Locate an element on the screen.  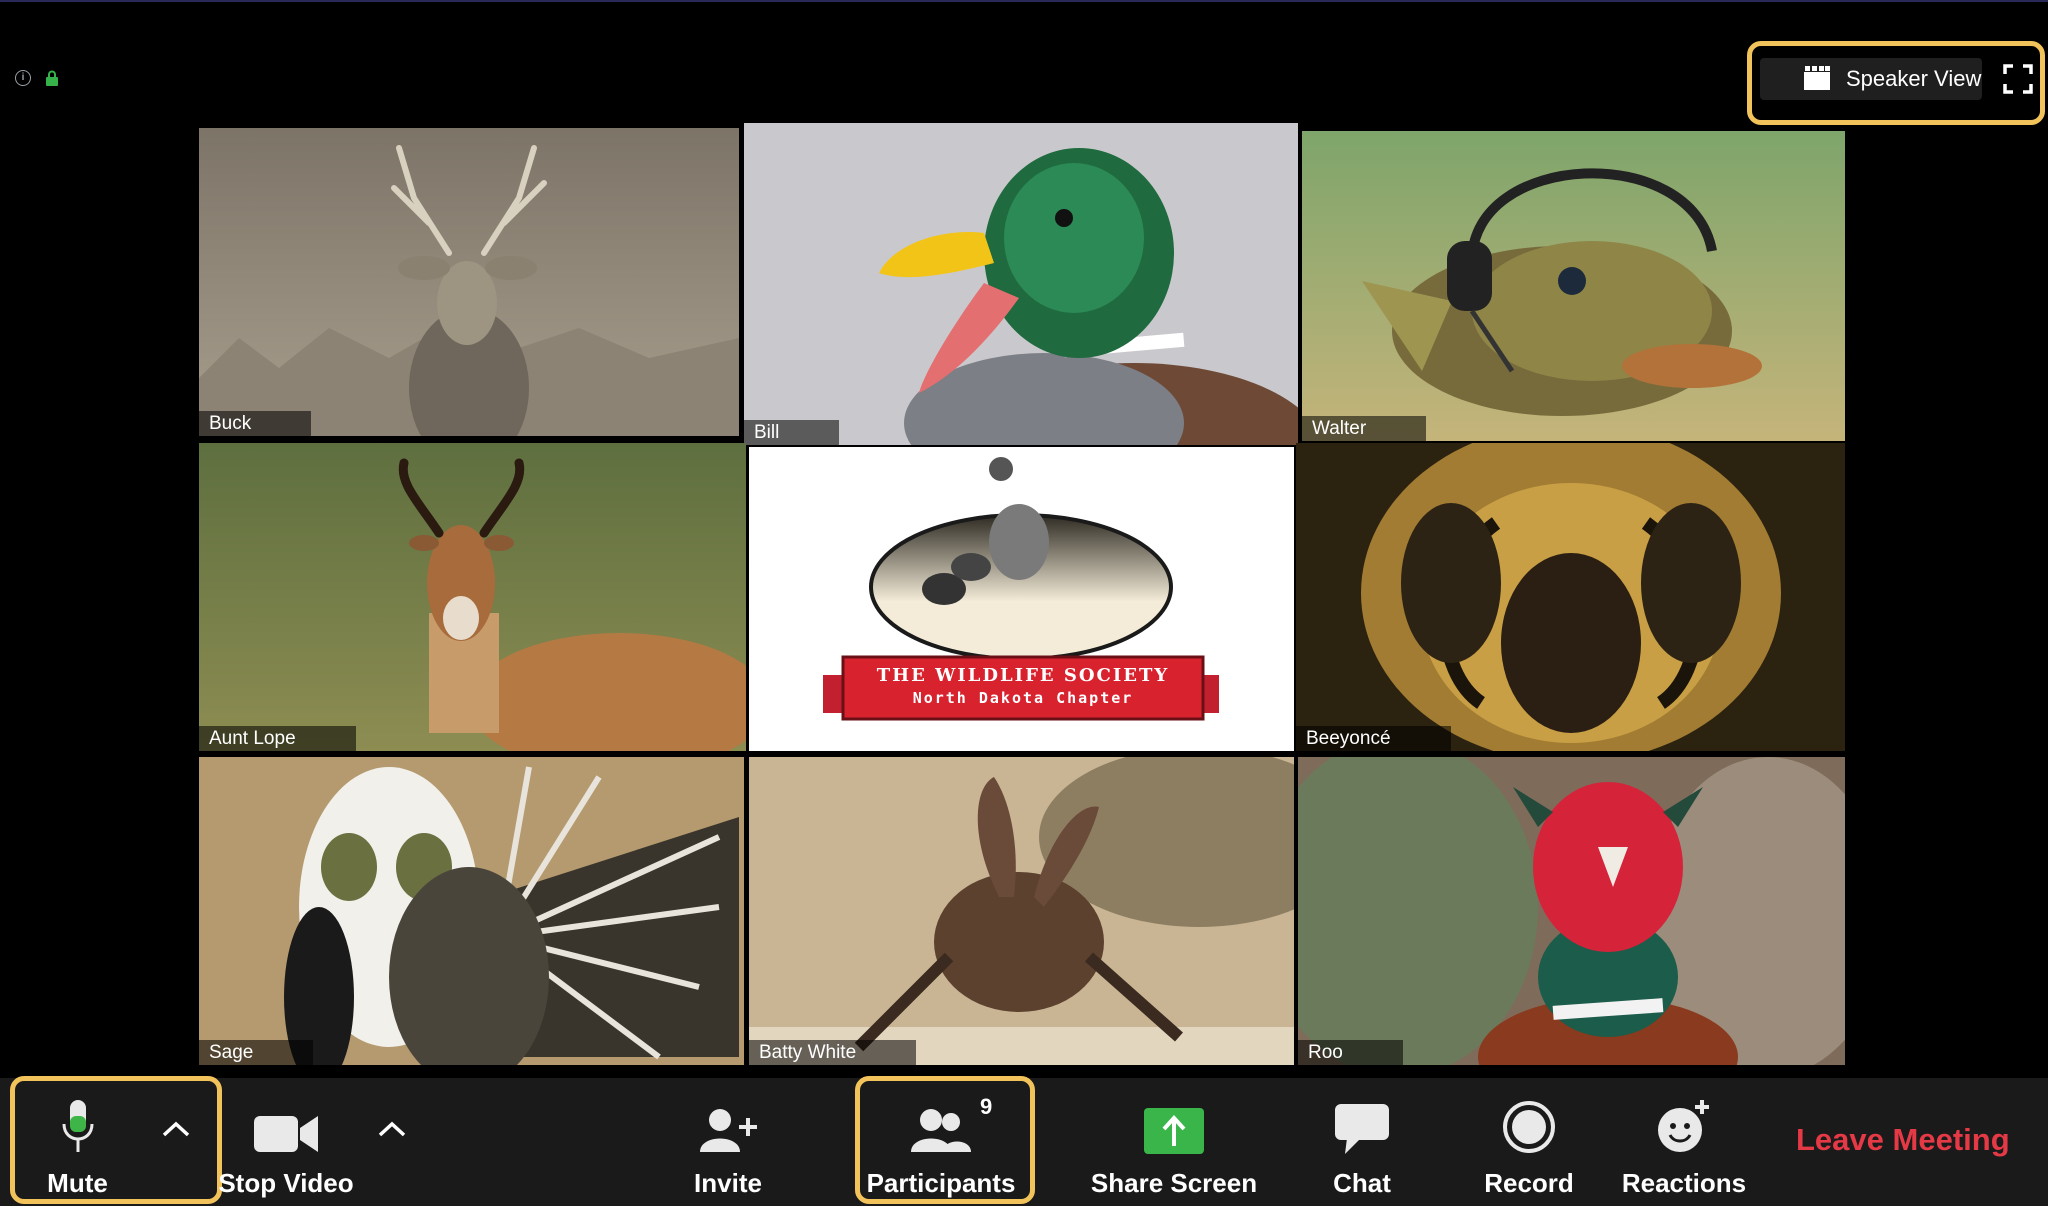
leave-meeting-button: Leave Meeting is located at coordinates (1903, 1140).